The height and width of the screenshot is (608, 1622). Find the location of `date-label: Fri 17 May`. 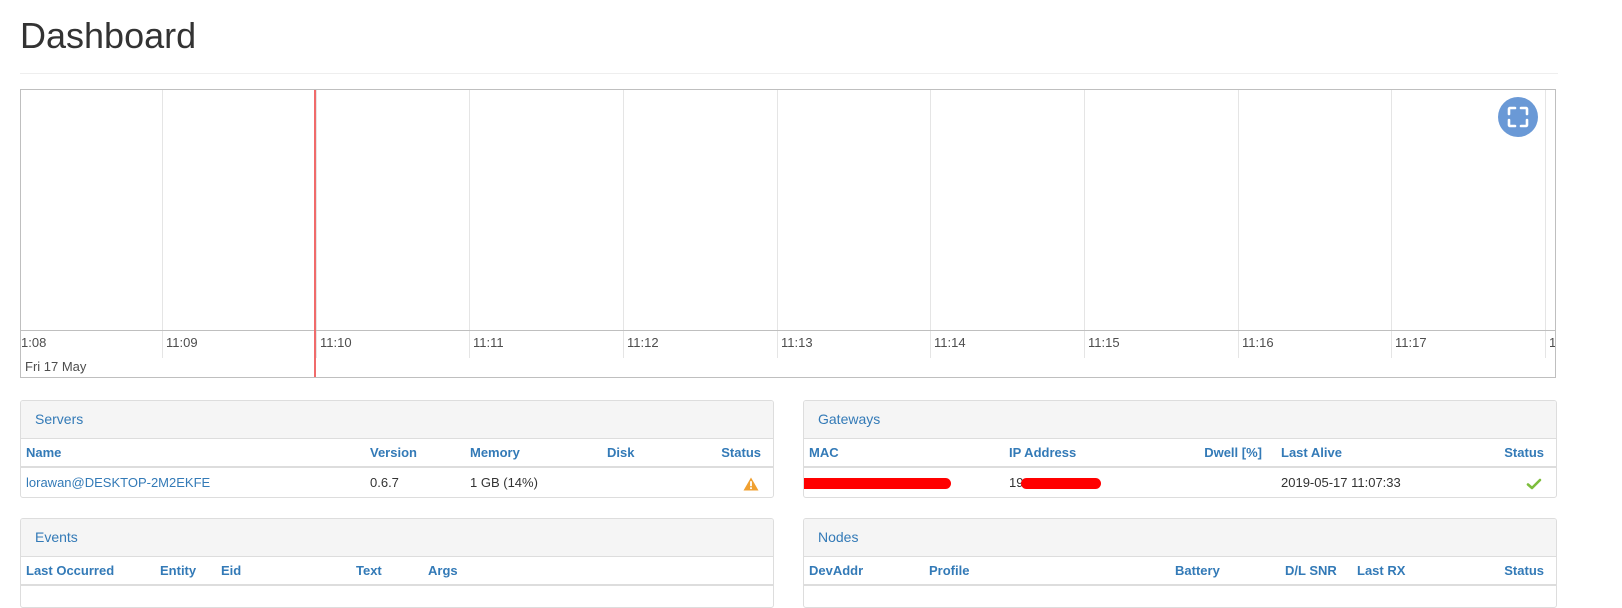

date-label: Fri 17 May is located at coordinates (56, 366).